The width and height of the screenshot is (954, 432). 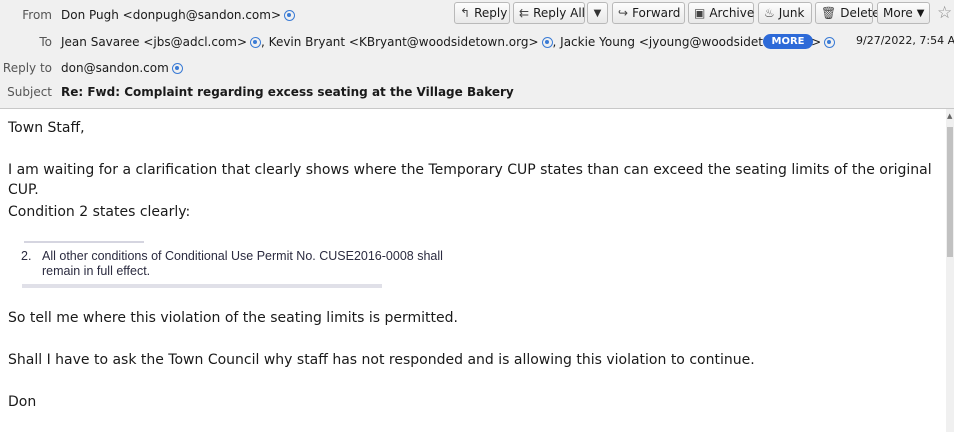 What do you see at coordinates (482, 13) in the screenshot?
I see `reply-button: ↰ Reply` at bounding box center [482, 13].